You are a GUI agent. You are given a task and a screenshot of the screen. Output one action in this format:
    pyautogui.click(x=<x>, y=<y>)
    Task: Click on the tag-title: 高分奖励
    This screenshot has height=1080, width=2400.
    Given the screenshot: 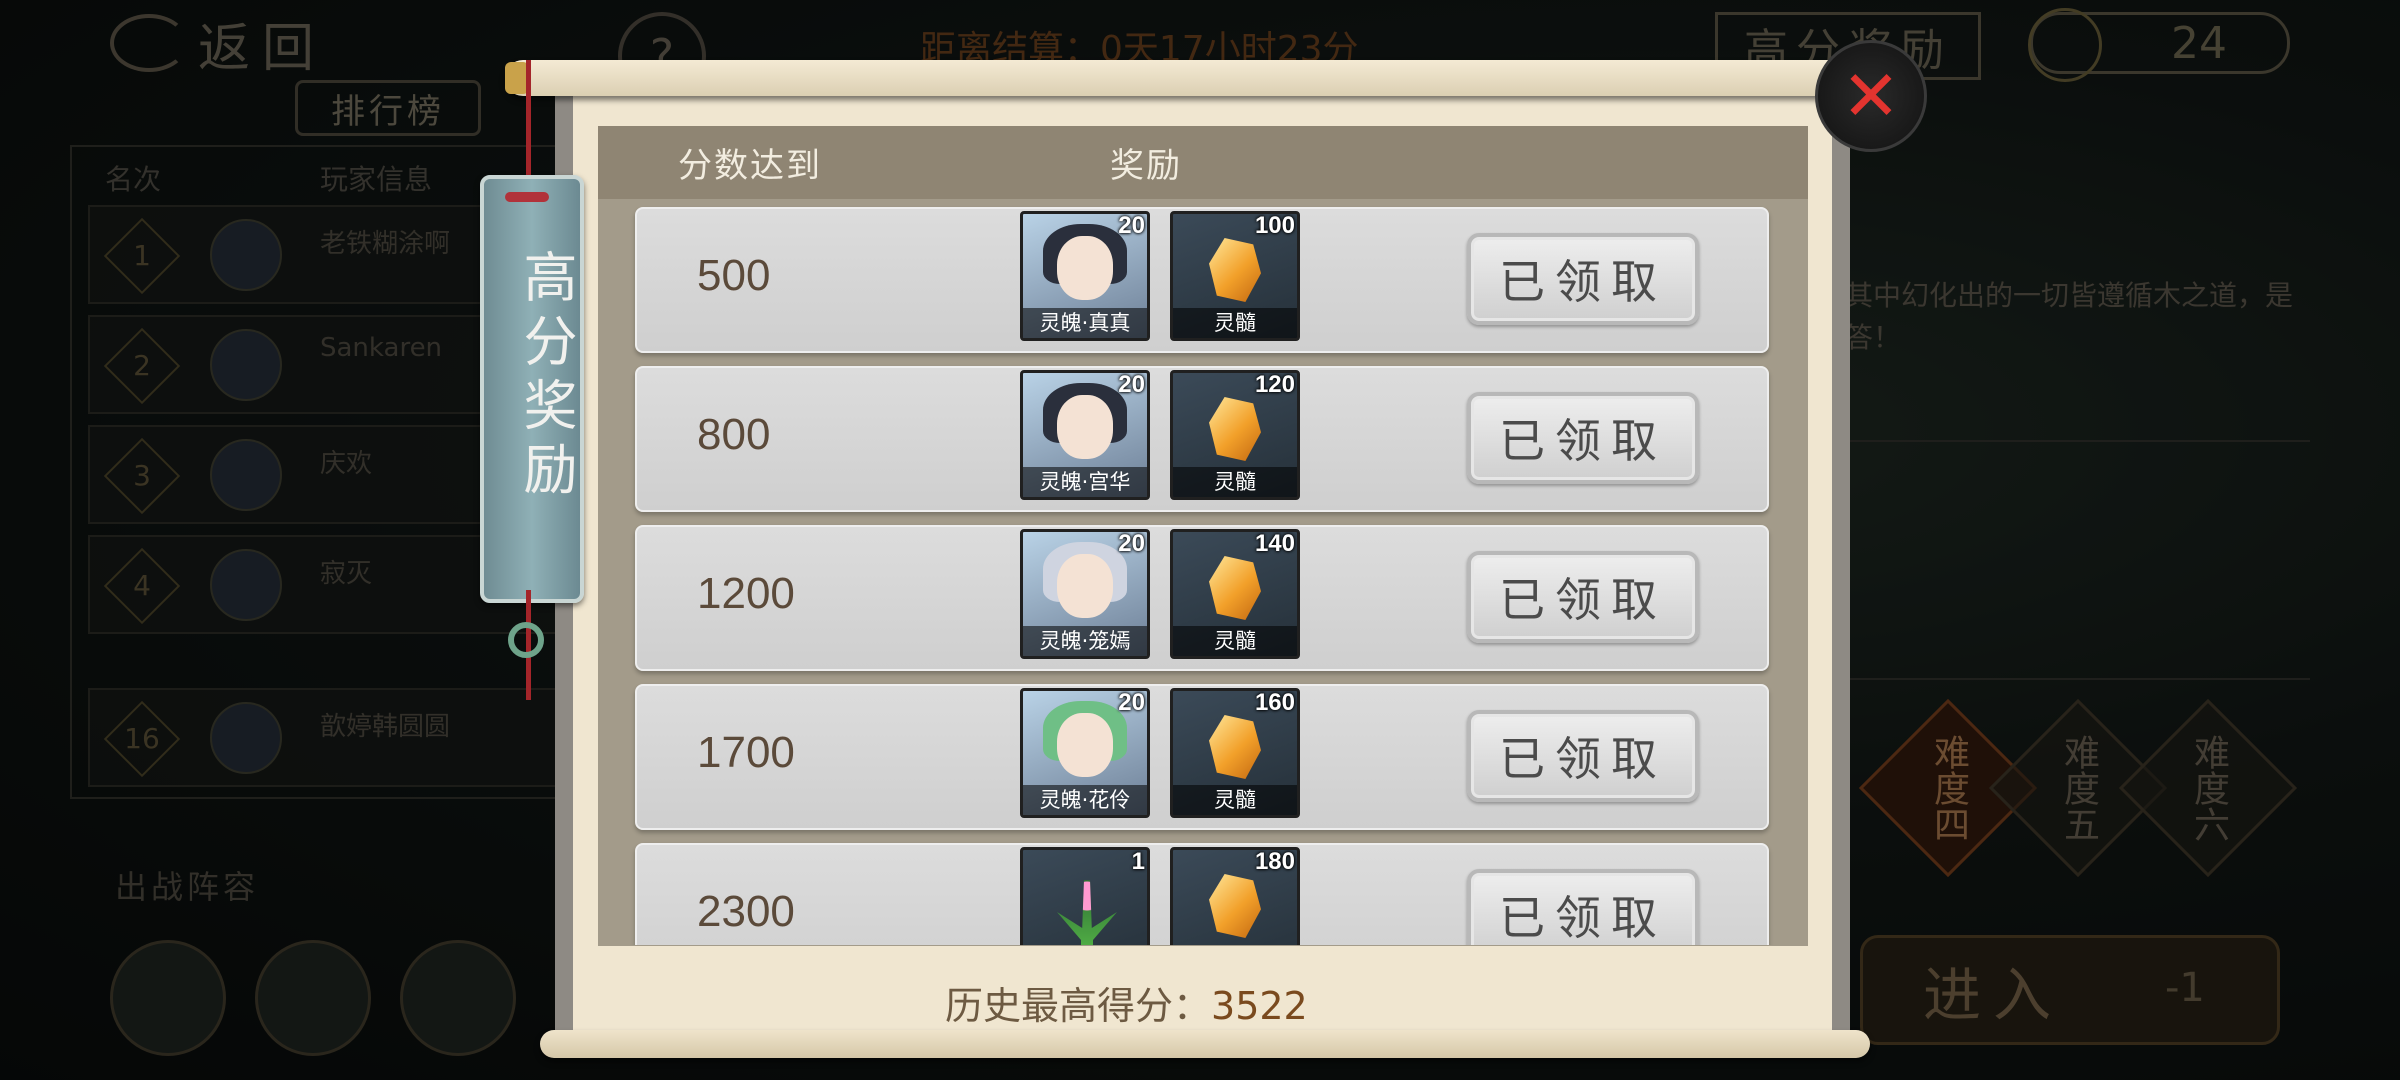 What is the action you would take?
    pyautogui.click(x=545, y=377)
    